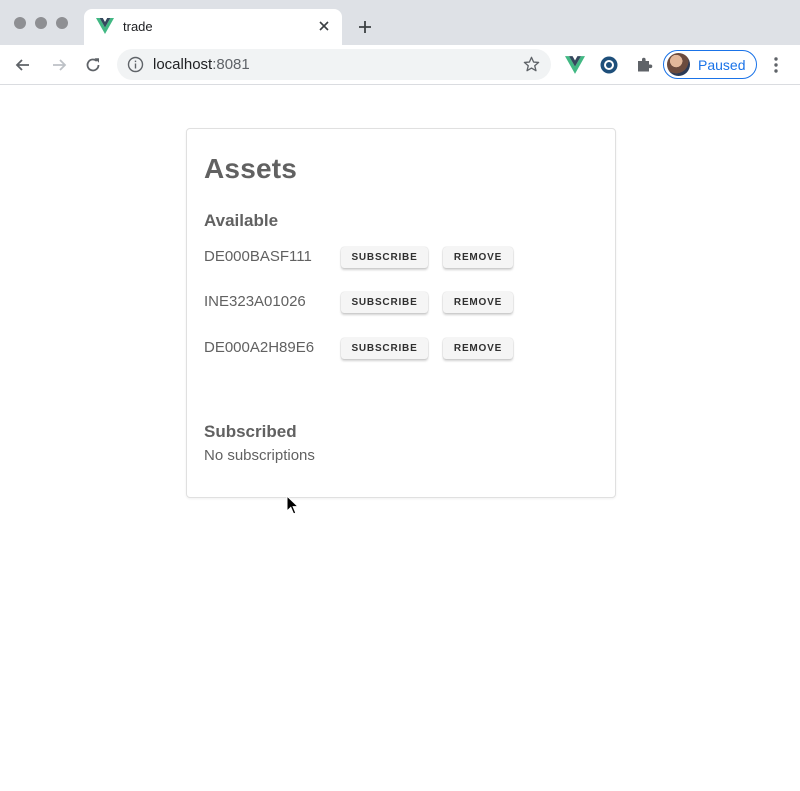  I want to click on vue-devtools-extension-icon, so click(575, 65).